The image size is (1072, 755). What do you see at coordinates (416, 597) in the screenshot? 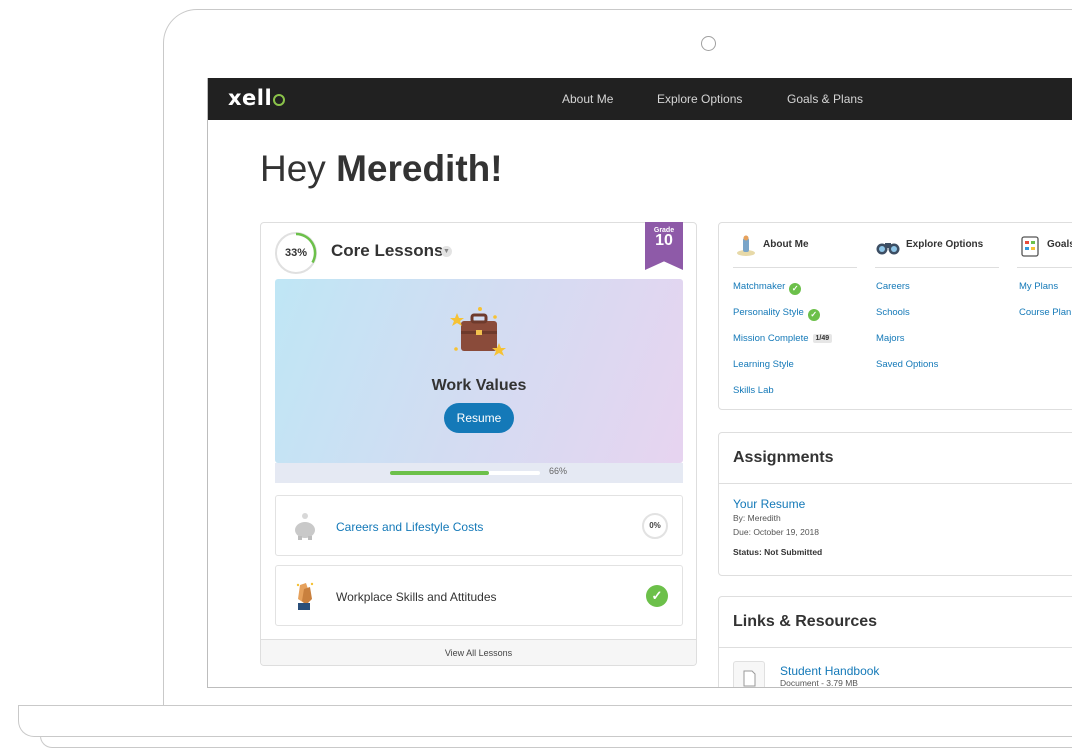
I see `lesson-label: Workplace Skills and Attitudes` at bounding box center [416, 597].